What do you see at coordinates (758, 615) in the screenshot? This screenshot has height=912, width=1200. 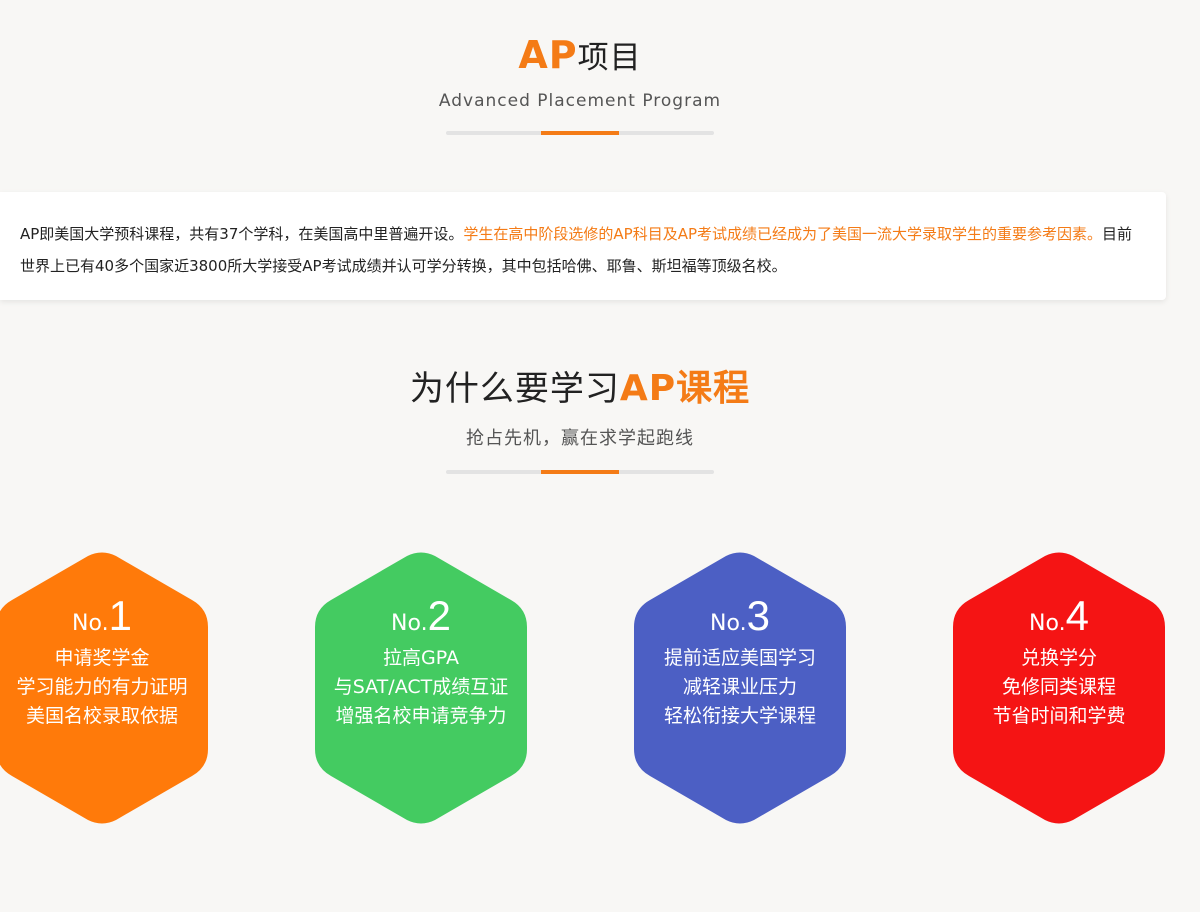 I see `number-value: 3` at bounding box center [758, 615].